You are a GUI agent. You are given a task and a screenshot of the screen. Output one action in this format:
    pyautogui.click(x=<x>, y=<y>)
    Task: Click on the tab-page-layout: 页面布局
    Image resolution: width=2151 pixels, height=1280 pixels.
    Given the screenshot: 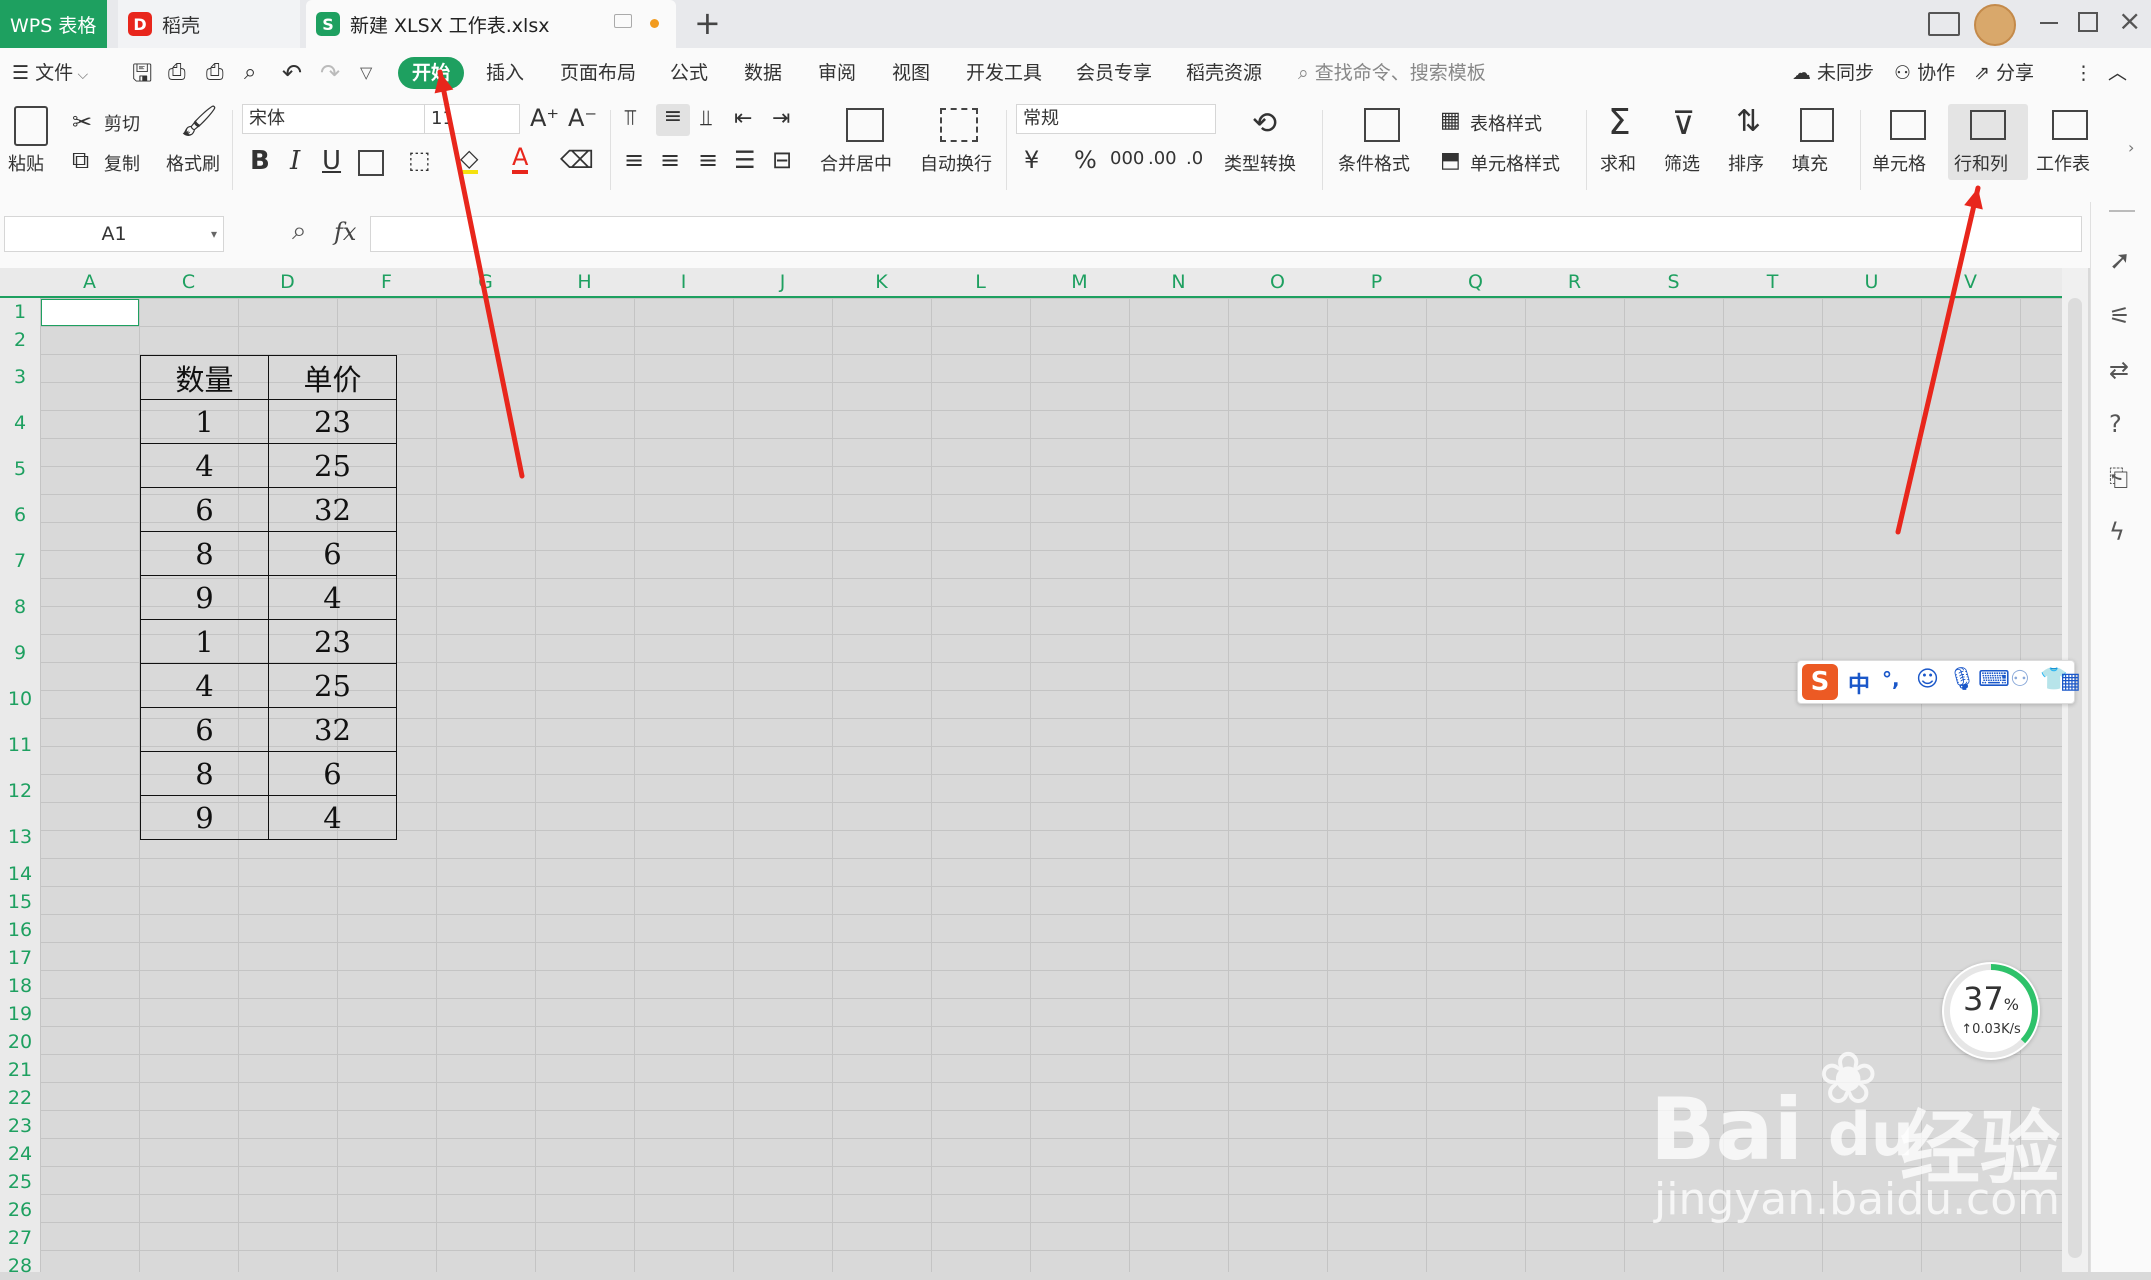 What is the action you would take?
    pyautogui.click(x=598, y=73)
    